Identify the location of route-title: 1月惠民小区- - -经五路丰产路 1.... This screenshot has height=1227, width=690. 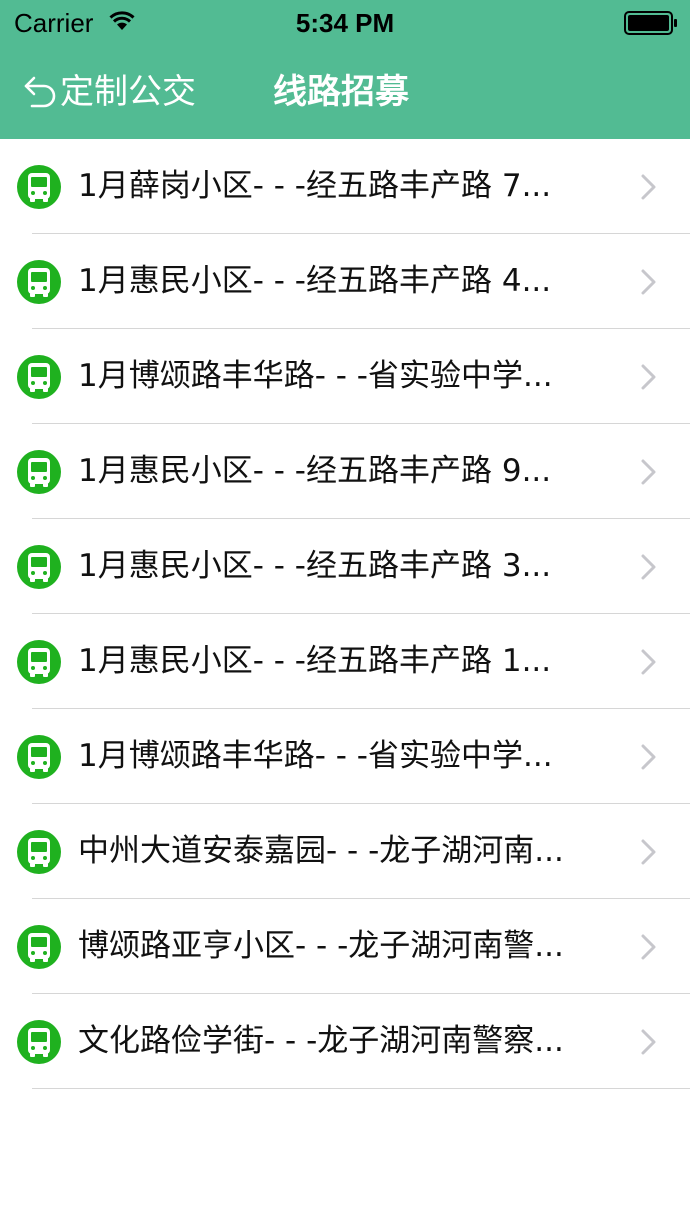
(315, 661).